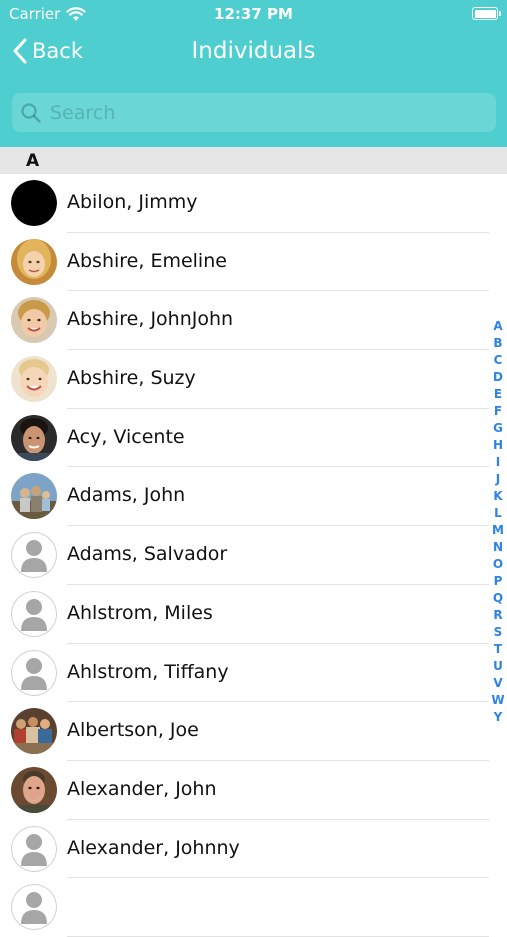 This screenshot has width=507, height=937. What do you see at coordinates (497, 326) in the screenshot?
I see `index-letter-a: A` at bounding box center [497, 326].